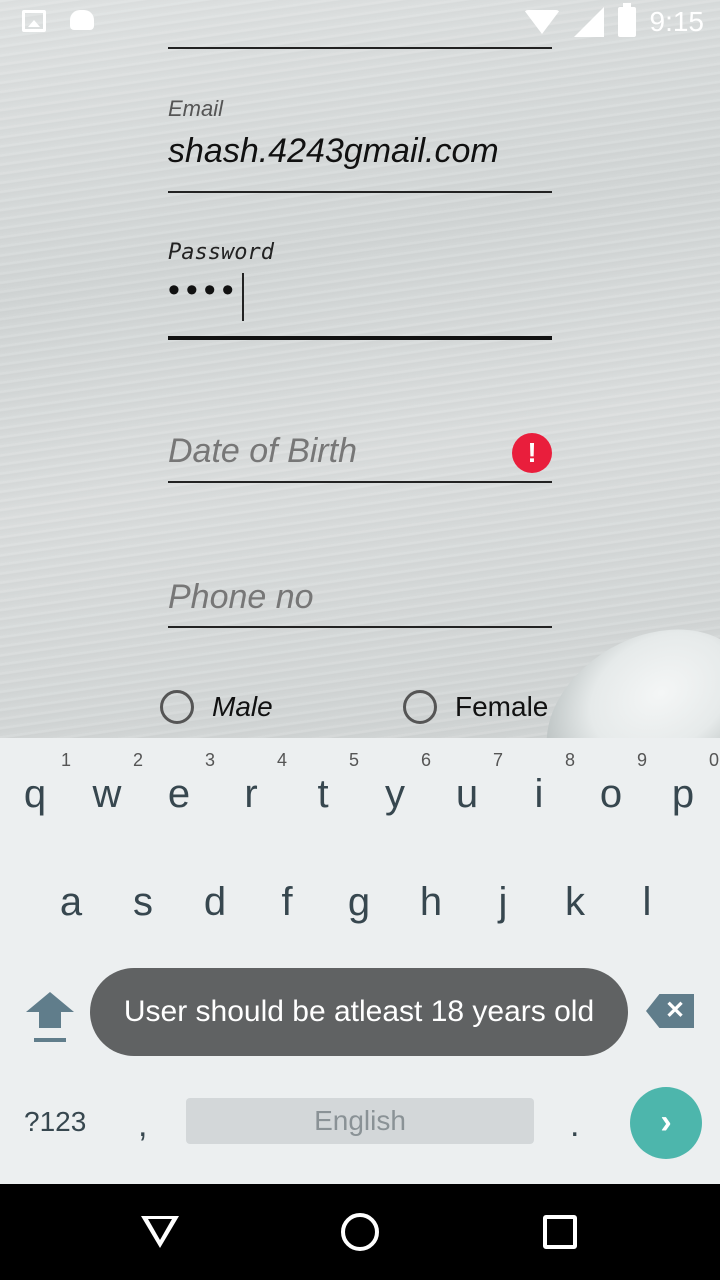  I want to click on phone-field: Phone no, so click(360, 597).